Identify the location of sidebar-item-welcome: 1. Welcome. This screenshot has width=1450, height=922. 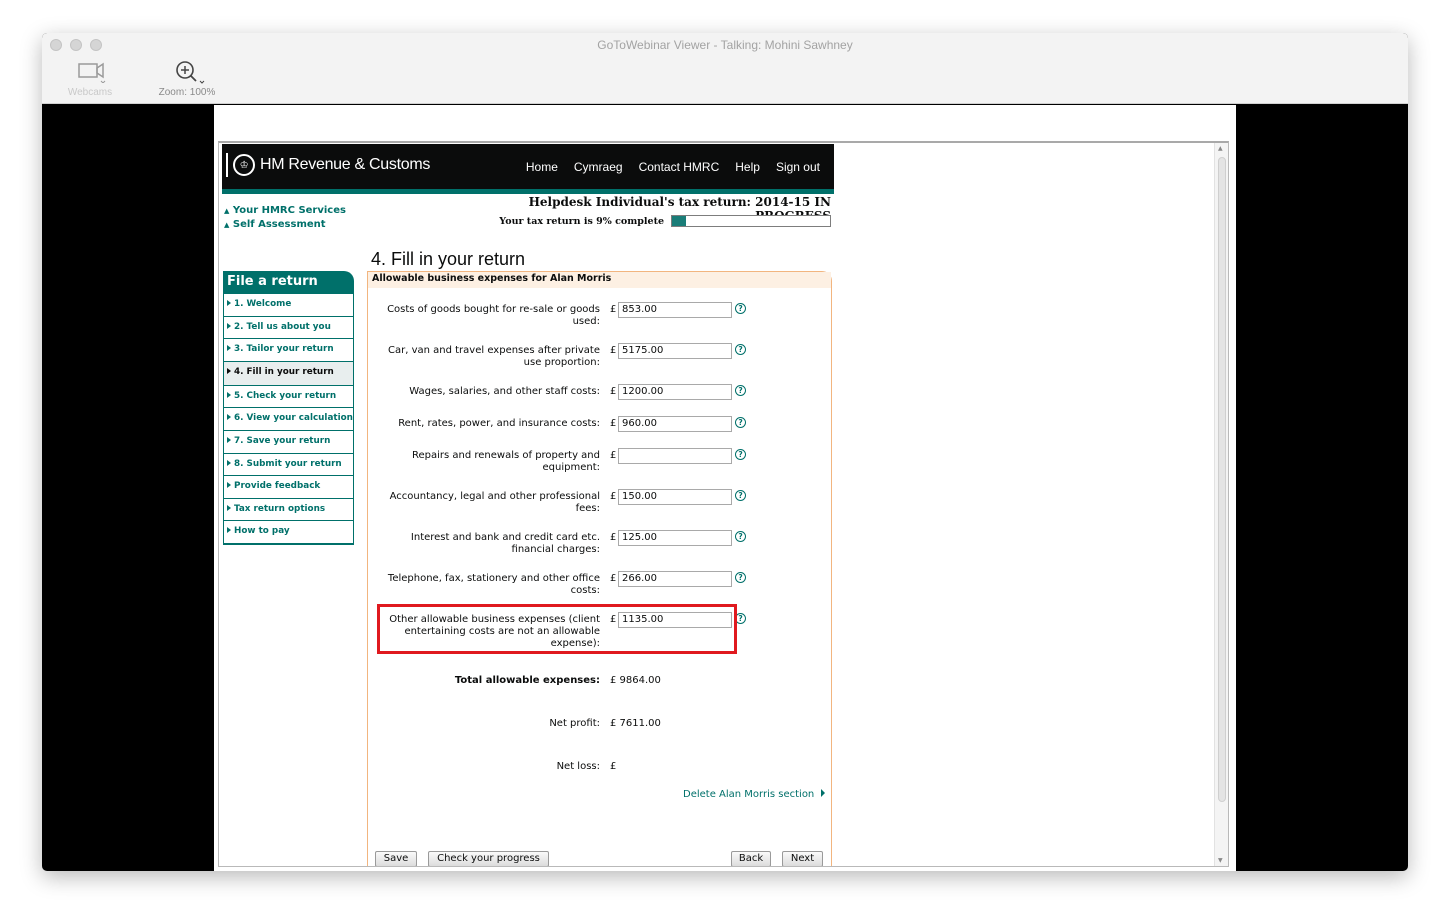
(288, 305).